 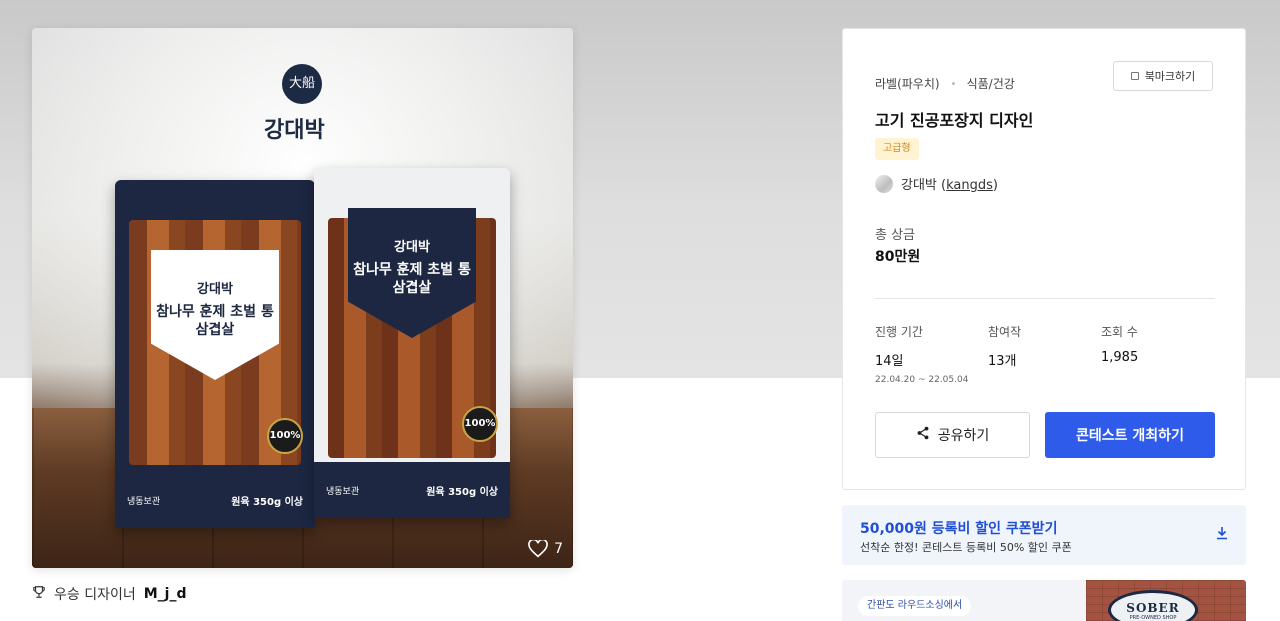 I want to click on category-separator, so click(x=953, y=83).